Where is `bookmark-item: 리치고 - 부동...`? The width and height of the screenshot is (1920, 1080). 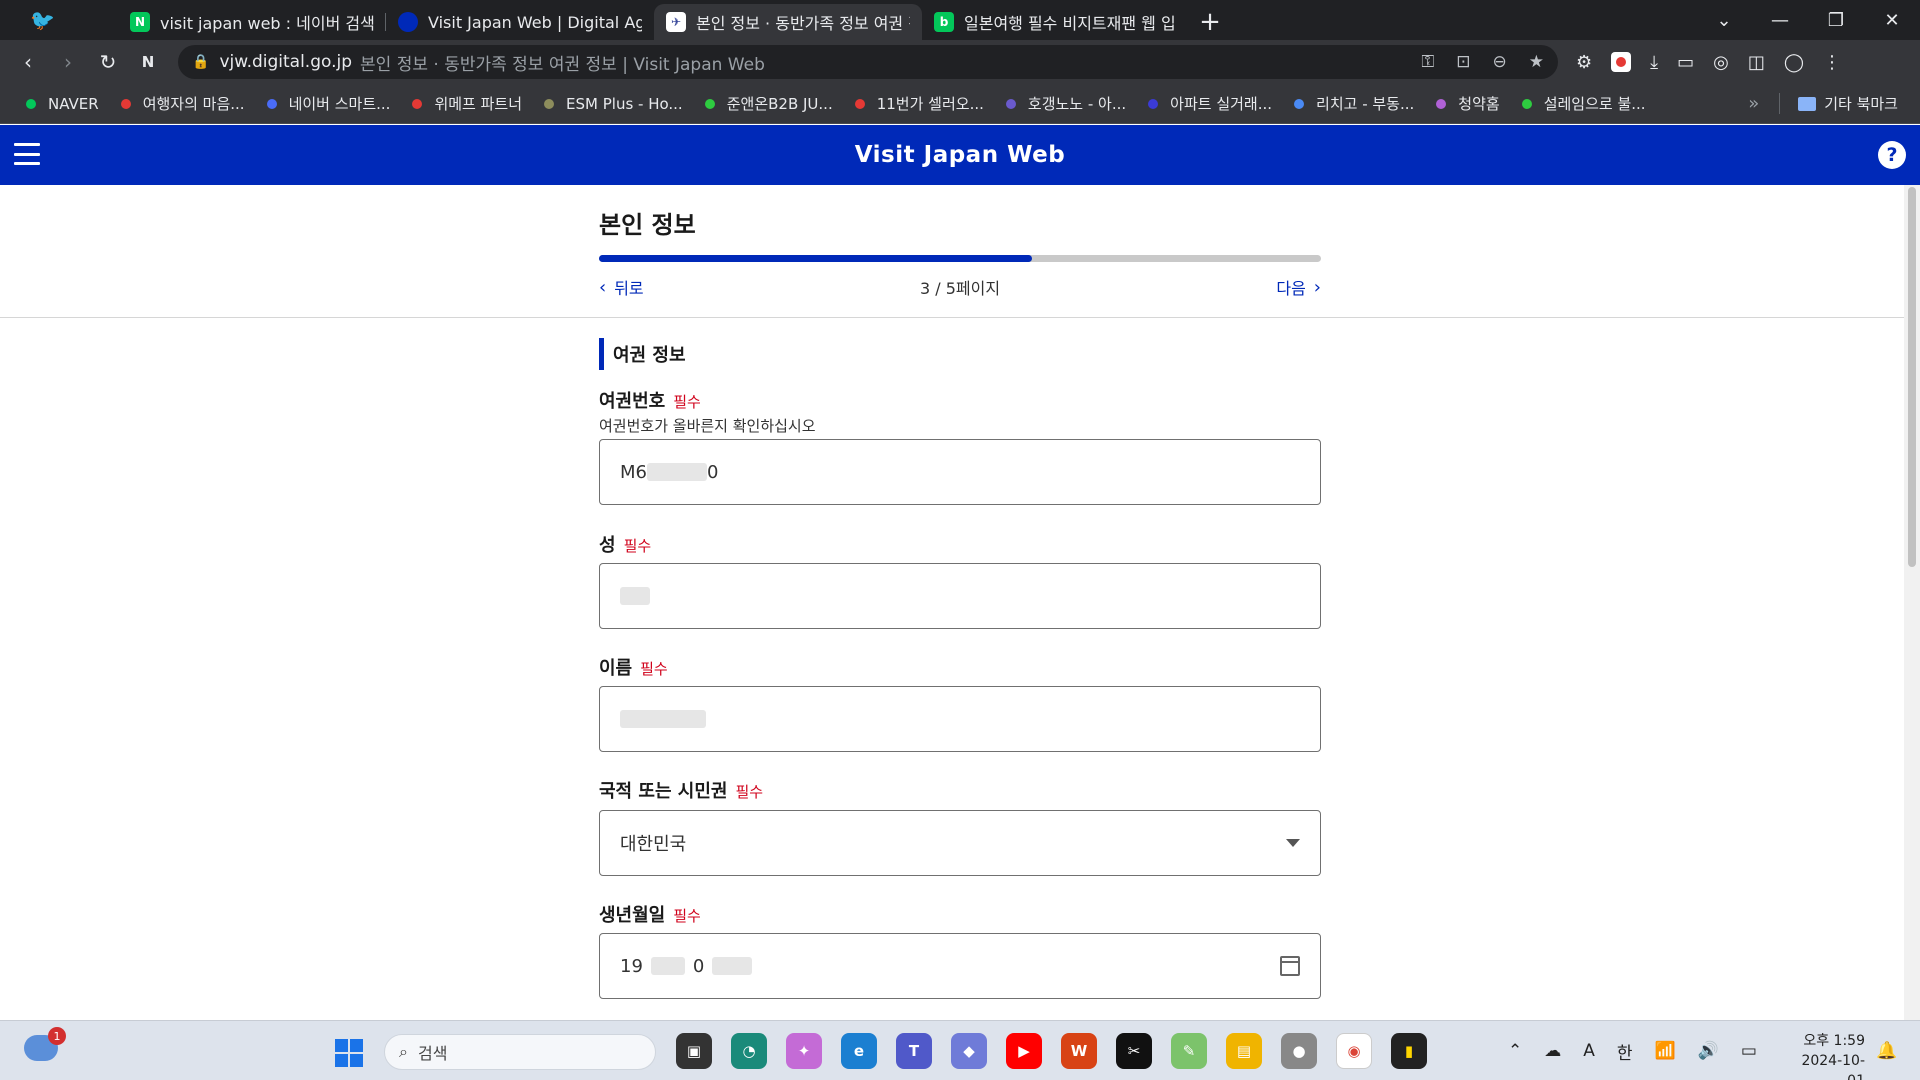 bookmark-item: 리치고 - 부동... is located at coordinates (1354, 103).